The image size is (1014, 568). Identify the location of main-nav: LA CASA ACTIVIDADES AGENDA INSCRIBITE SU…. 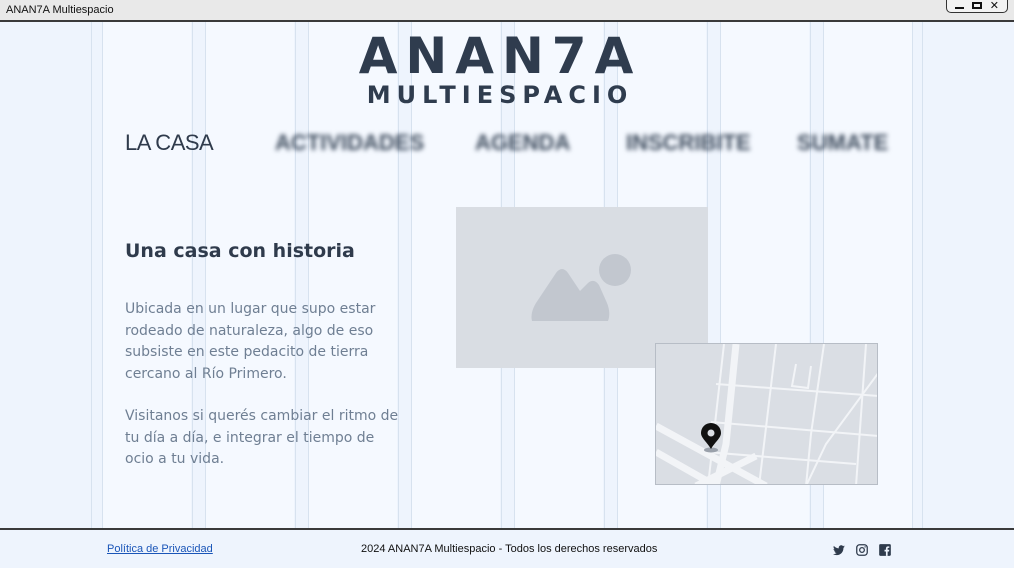
(510, 145).